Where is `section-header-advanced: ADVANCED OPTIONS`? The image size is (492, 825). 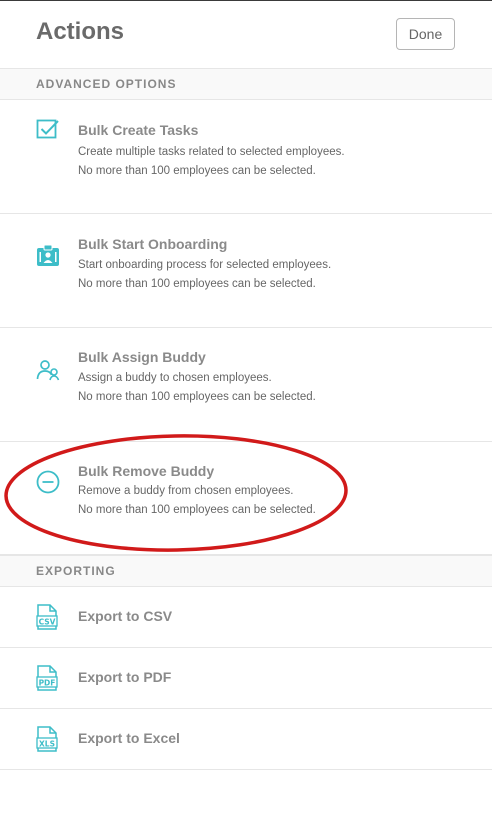
section-header-advanced: ADVANCED OPTIONS is located at coordinates (246, 84).